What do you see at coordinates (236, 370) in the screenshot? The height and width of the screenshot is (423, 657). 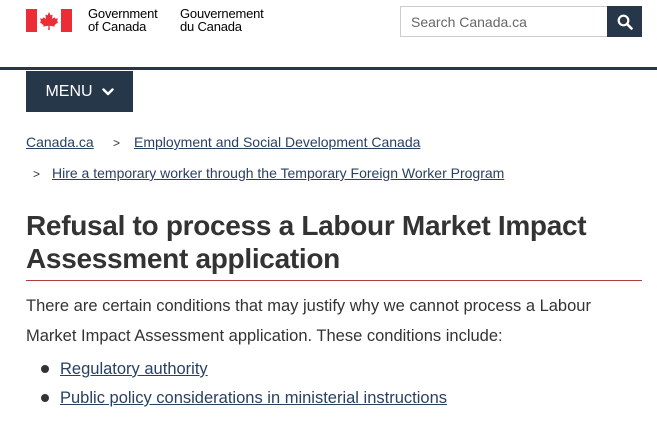 I see `list-item: Regulatory authority` at bounding box center [236, 370].